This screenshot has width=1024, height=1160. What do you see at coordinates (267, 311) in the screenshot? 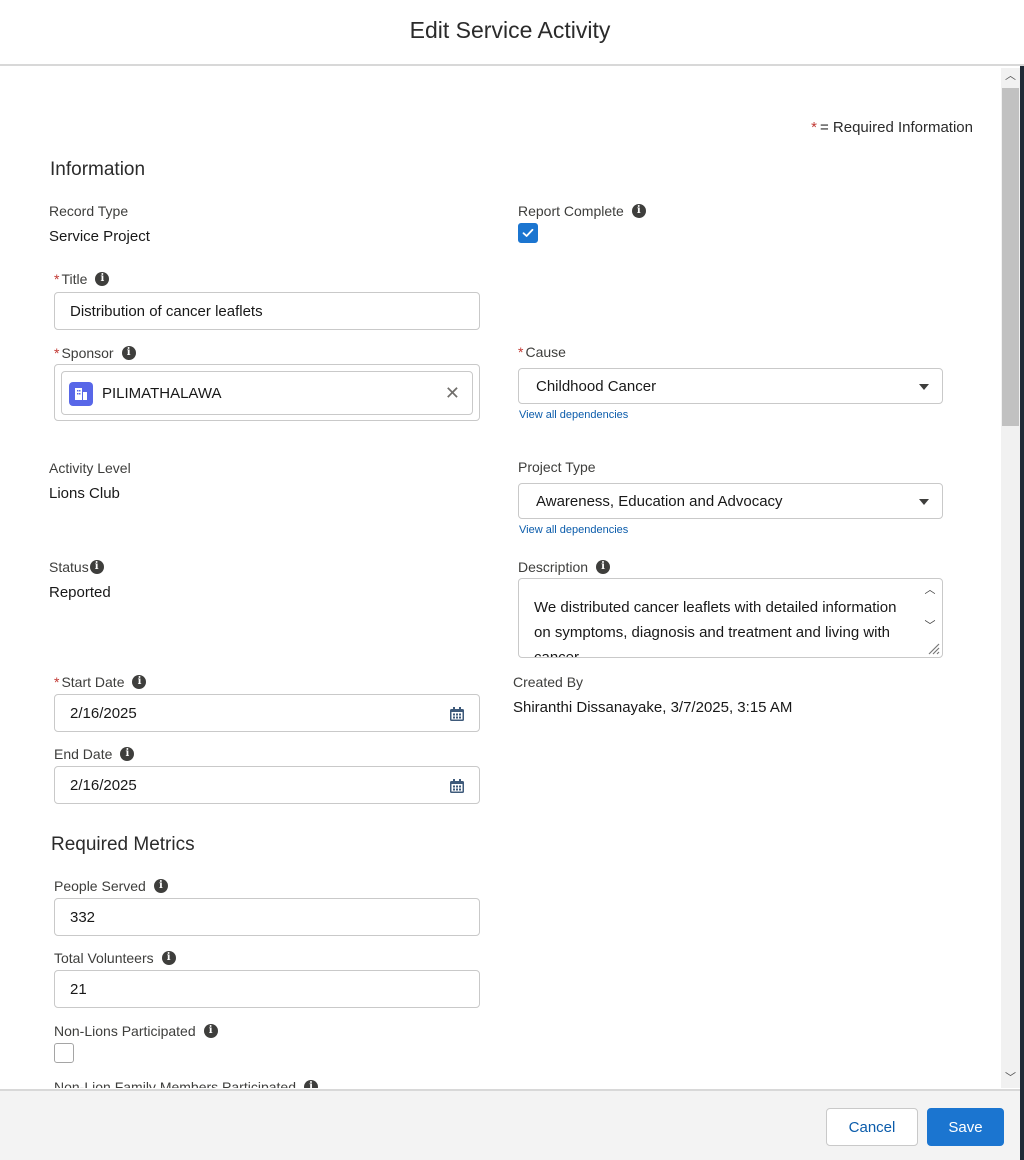
I see `title-input: Distribution of cancer leaflets` at bounding box center [267, 311].